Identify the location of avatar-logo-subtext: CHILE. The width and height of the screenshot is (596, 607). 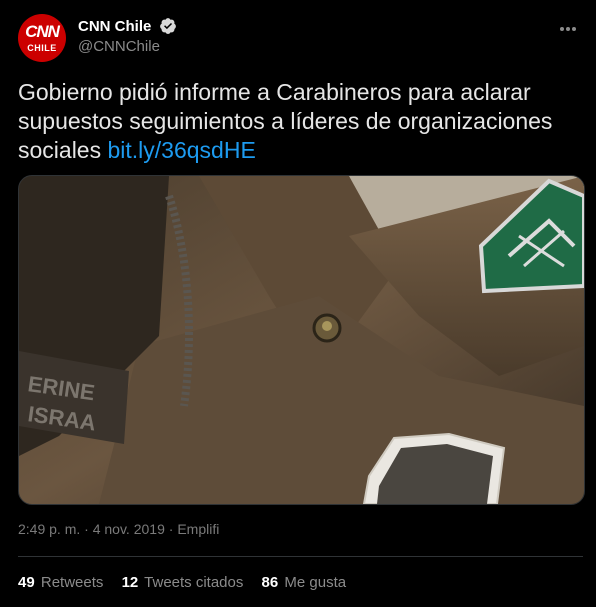
(42, 48).